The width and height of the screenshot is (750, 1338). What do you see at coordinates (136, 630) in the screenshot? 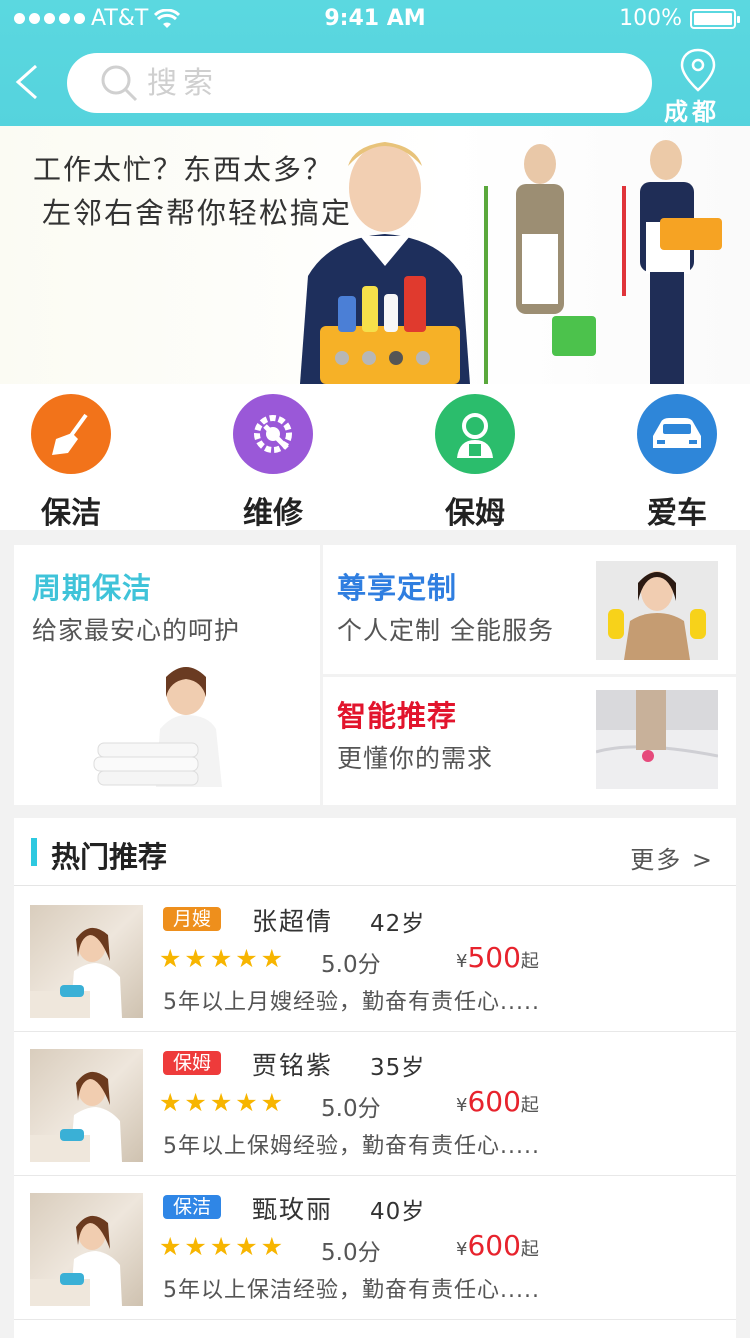
I see `promo-subtitle: 给家最安心的呵护` at bounding box center [136, 630].